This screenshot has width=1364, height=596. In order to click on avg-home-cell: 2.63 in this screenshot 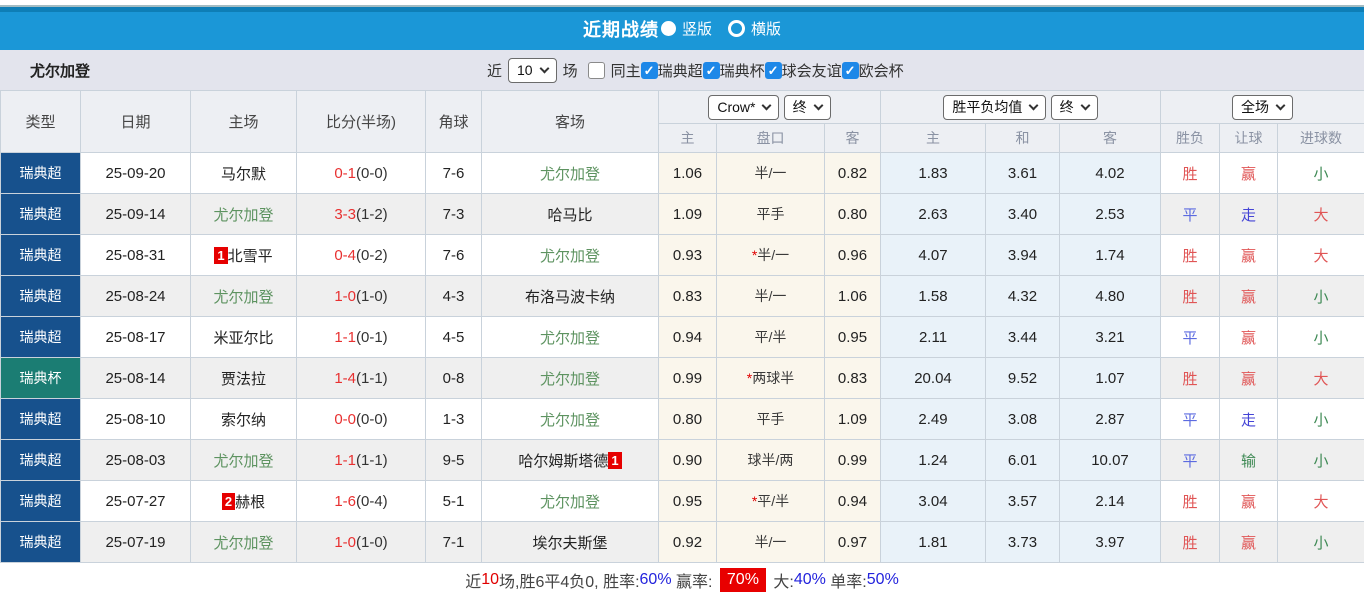, I will do `click(933, 214)`.